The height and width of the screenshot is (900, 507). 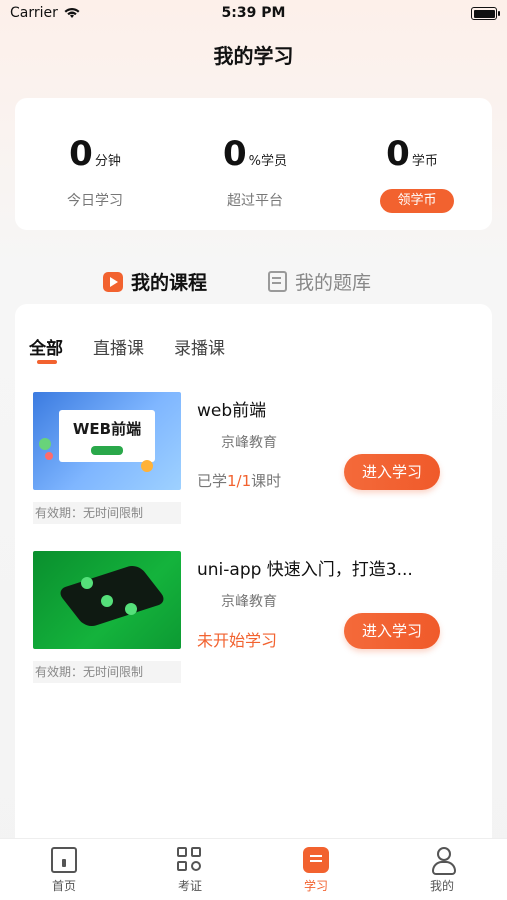 What do you see at coordinates (95, 201) in the screenshot?
I see `stat-label: 今日学习` at bounding box center [95, 201].